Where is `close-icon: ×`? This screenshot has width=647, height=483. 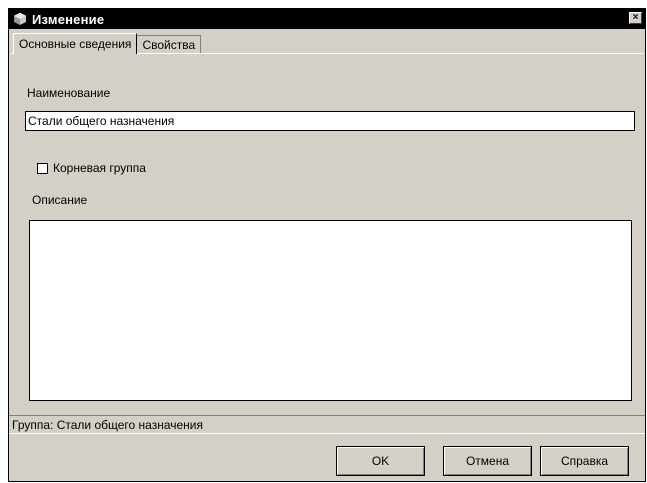
close-icon: × is located at coordinates (635, 17).